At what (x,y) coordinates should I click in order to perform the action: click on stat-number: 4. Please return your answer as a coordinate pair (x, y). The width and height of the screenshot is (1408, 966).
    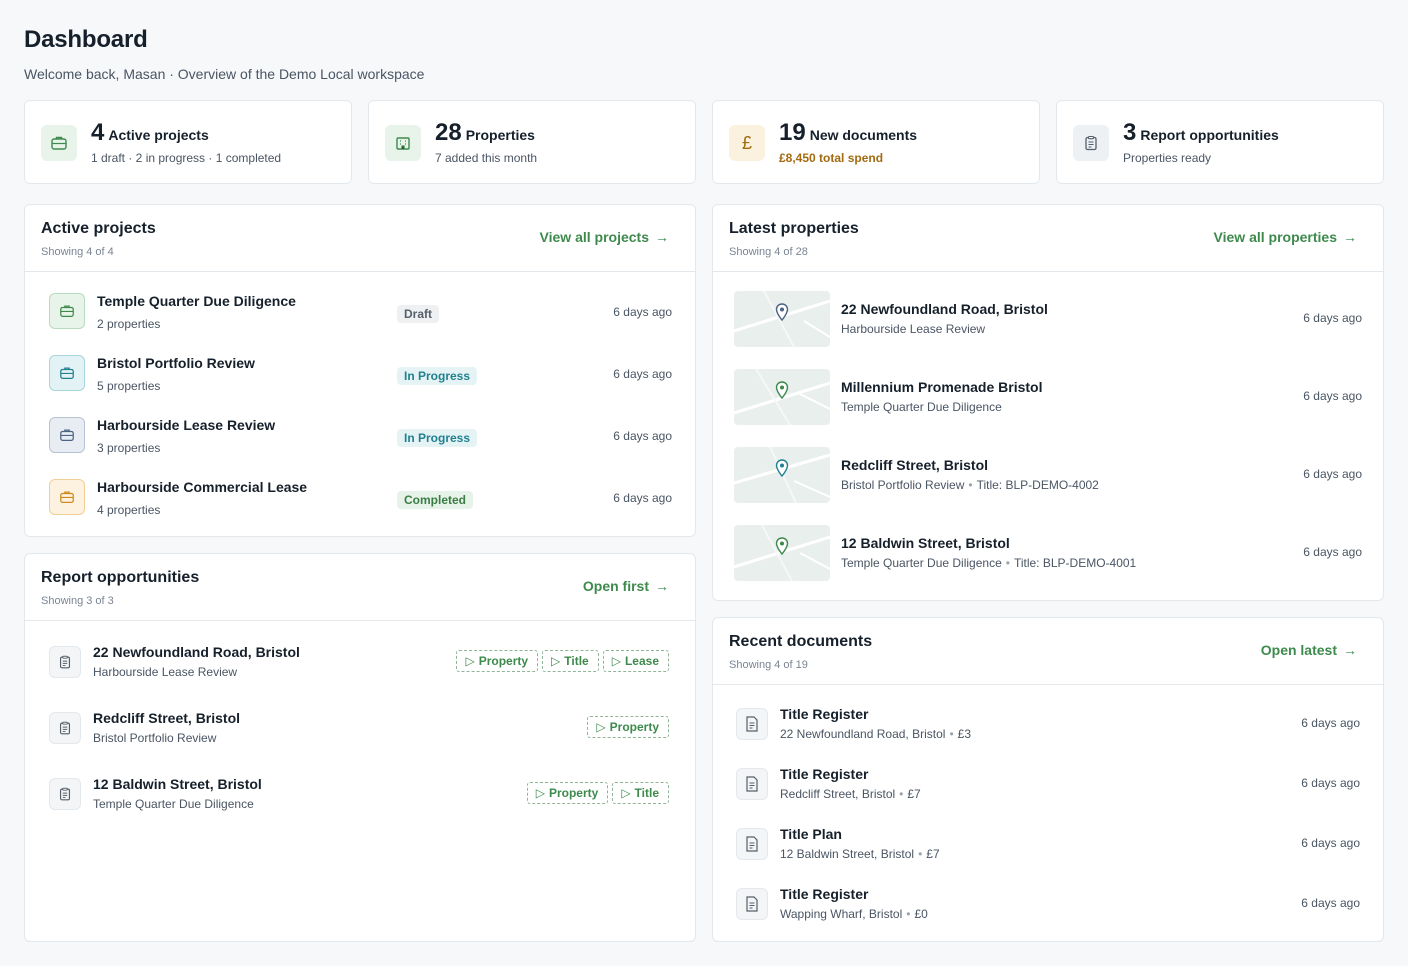
    Looking at the image, I should click on (98, 132).